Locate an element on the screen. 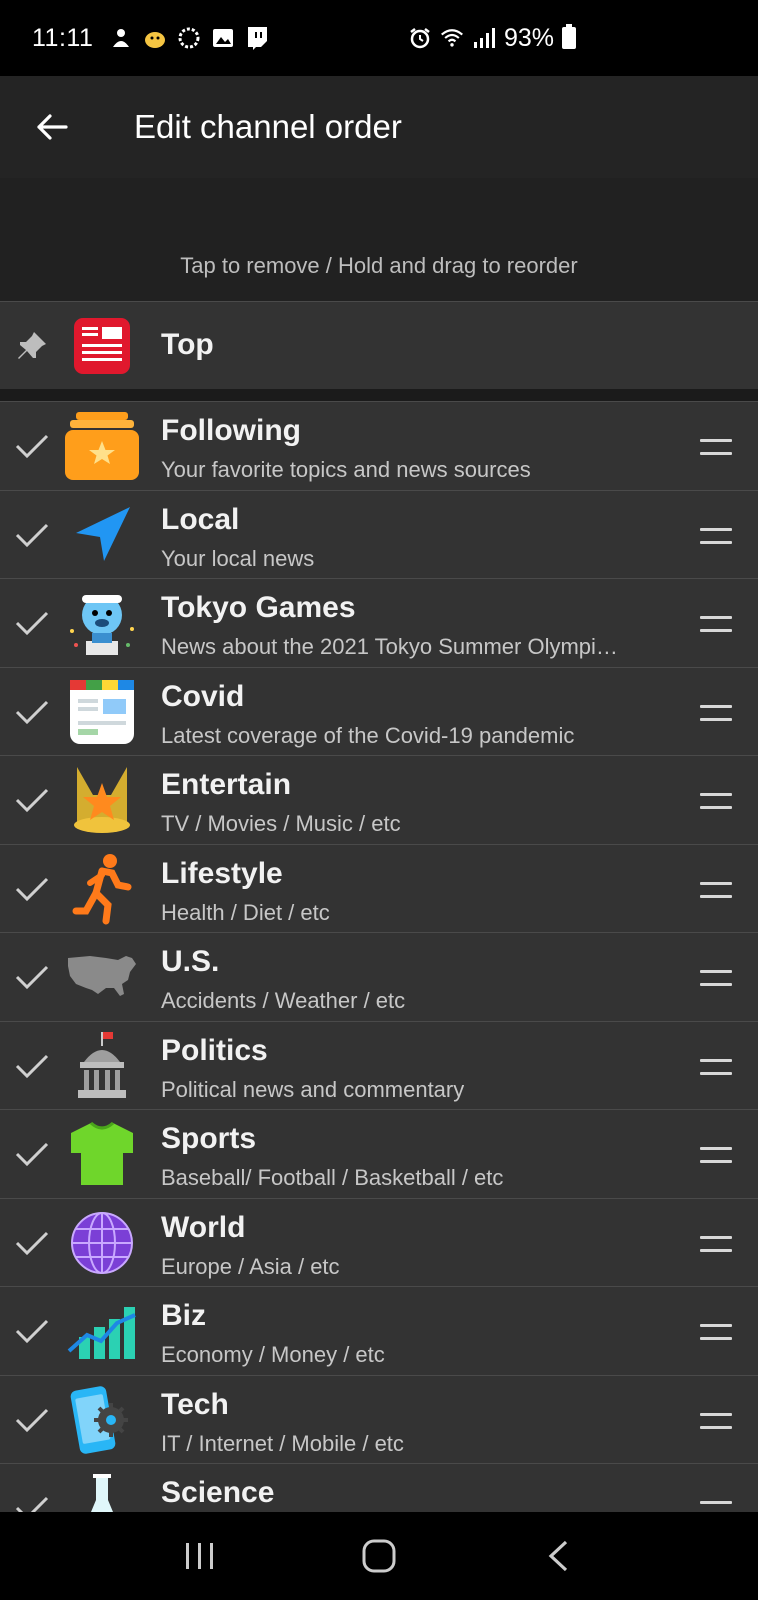  battery-percent: 93% is located at coordinates (529, 37).